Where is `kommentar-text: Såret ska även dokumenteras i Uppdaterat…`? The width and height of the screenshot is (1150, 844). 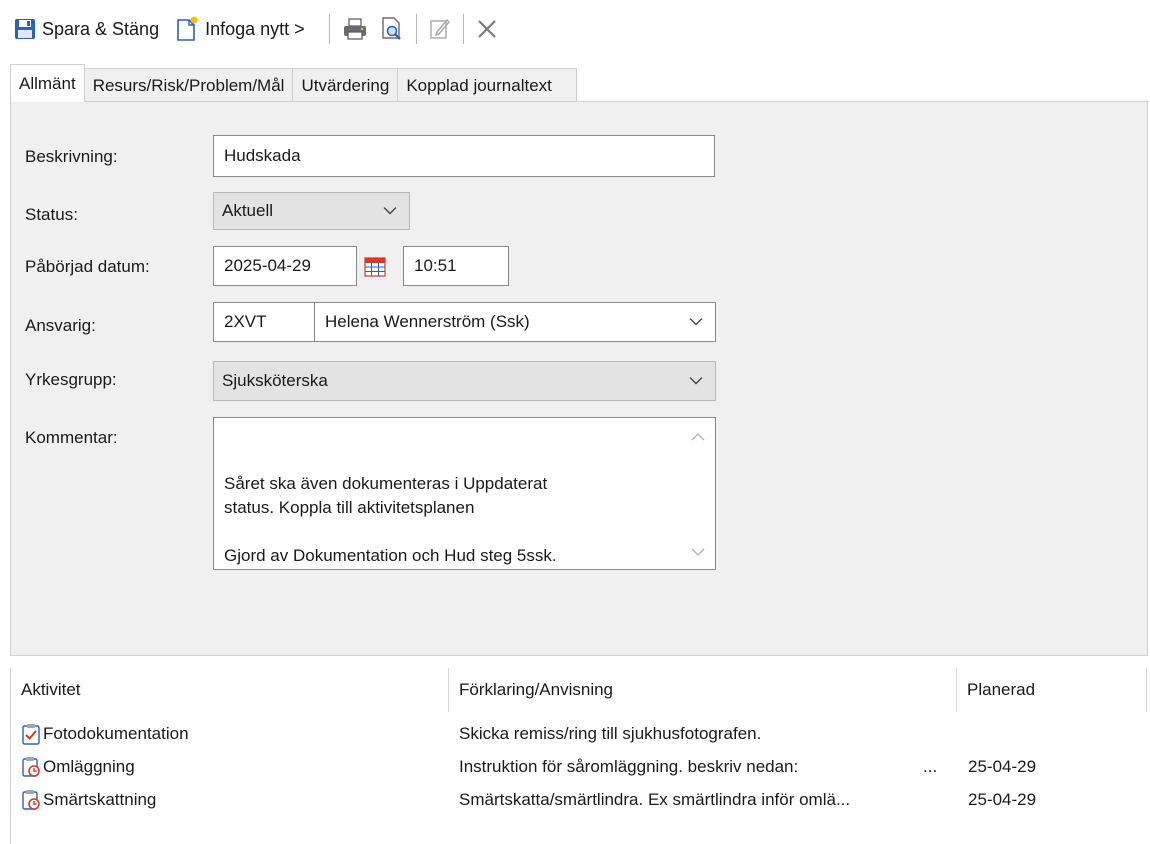 kommentar-text: Såret ska även dokumenteras i Uppdaterat… is located at coordinates (390, 519).